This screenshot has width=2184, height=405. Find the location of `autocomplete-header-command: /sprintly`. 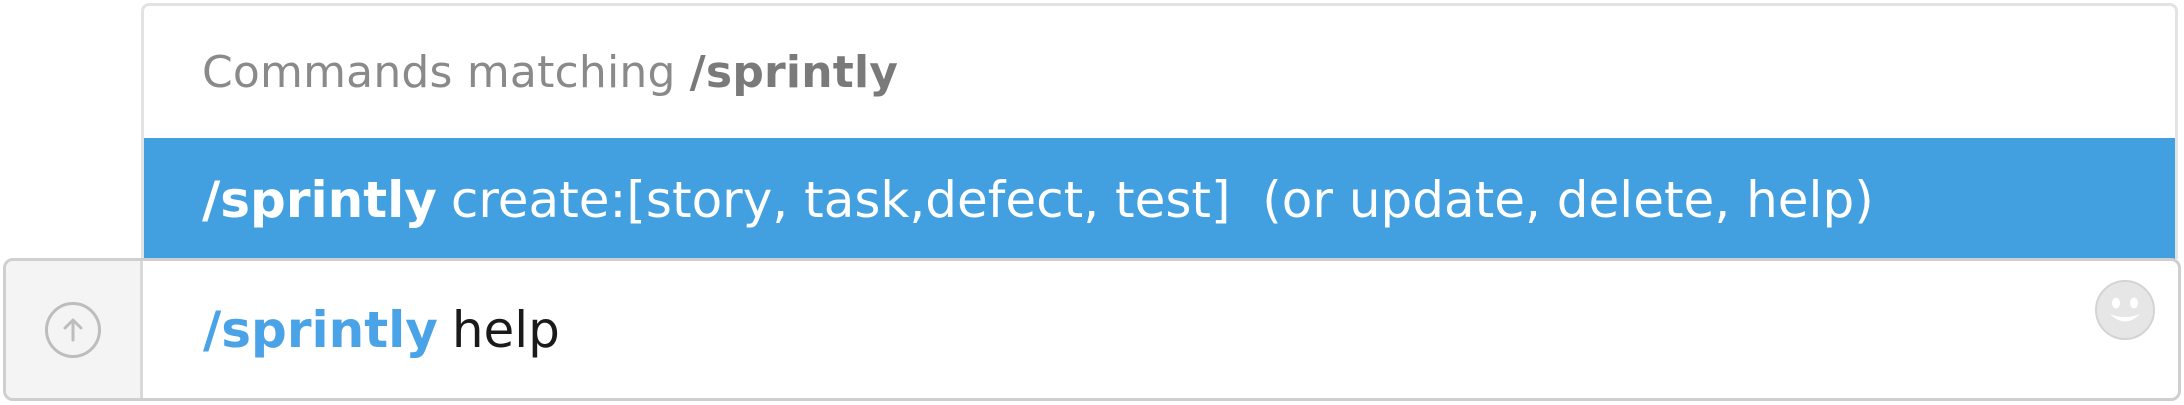

autocomplete-header-command: /sprintly is located at coordinates (794, 72).